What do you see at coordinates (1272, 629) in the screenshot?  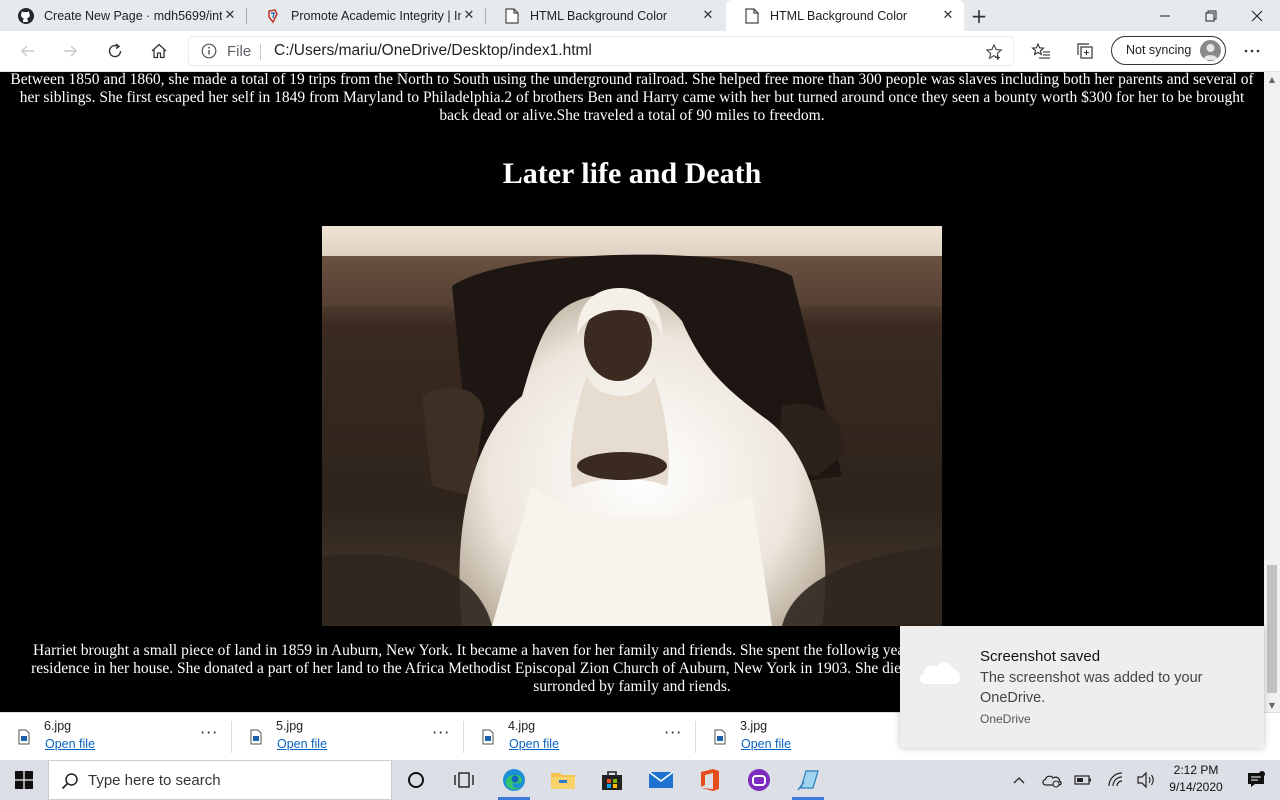 I see `scrollbar-thumb` at bounding box center [1272, 629].